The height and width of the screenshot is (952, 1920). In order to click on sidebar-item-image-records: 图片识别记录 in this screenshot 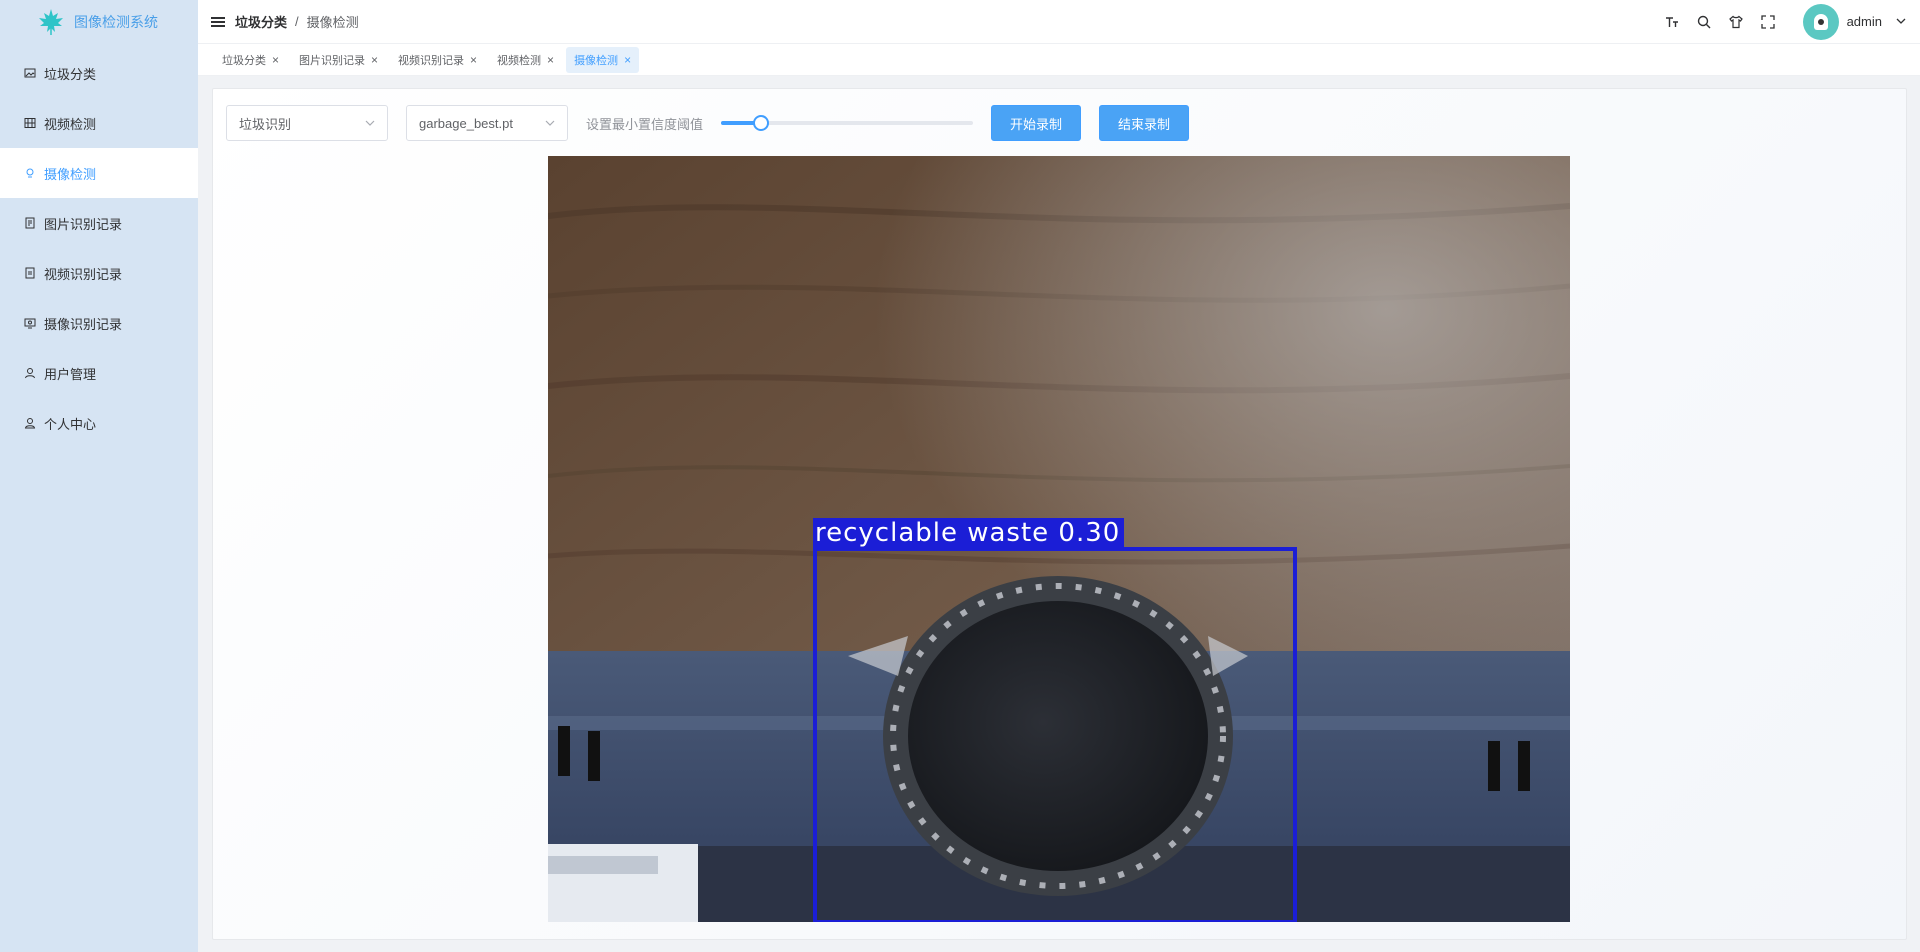, I will do `click(99, 223)`.